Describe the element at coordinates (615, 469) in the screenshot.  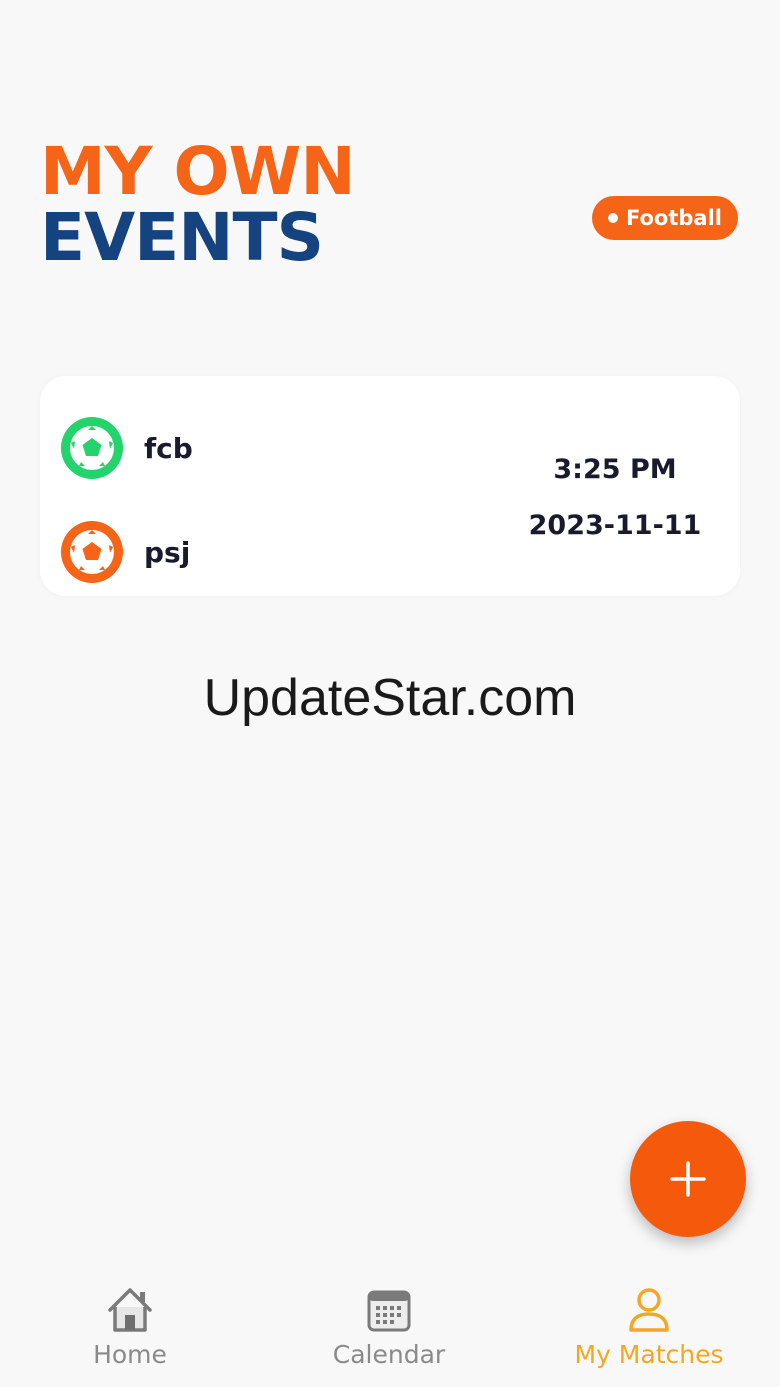
I see `match-time: 3:25 PM` at that location.